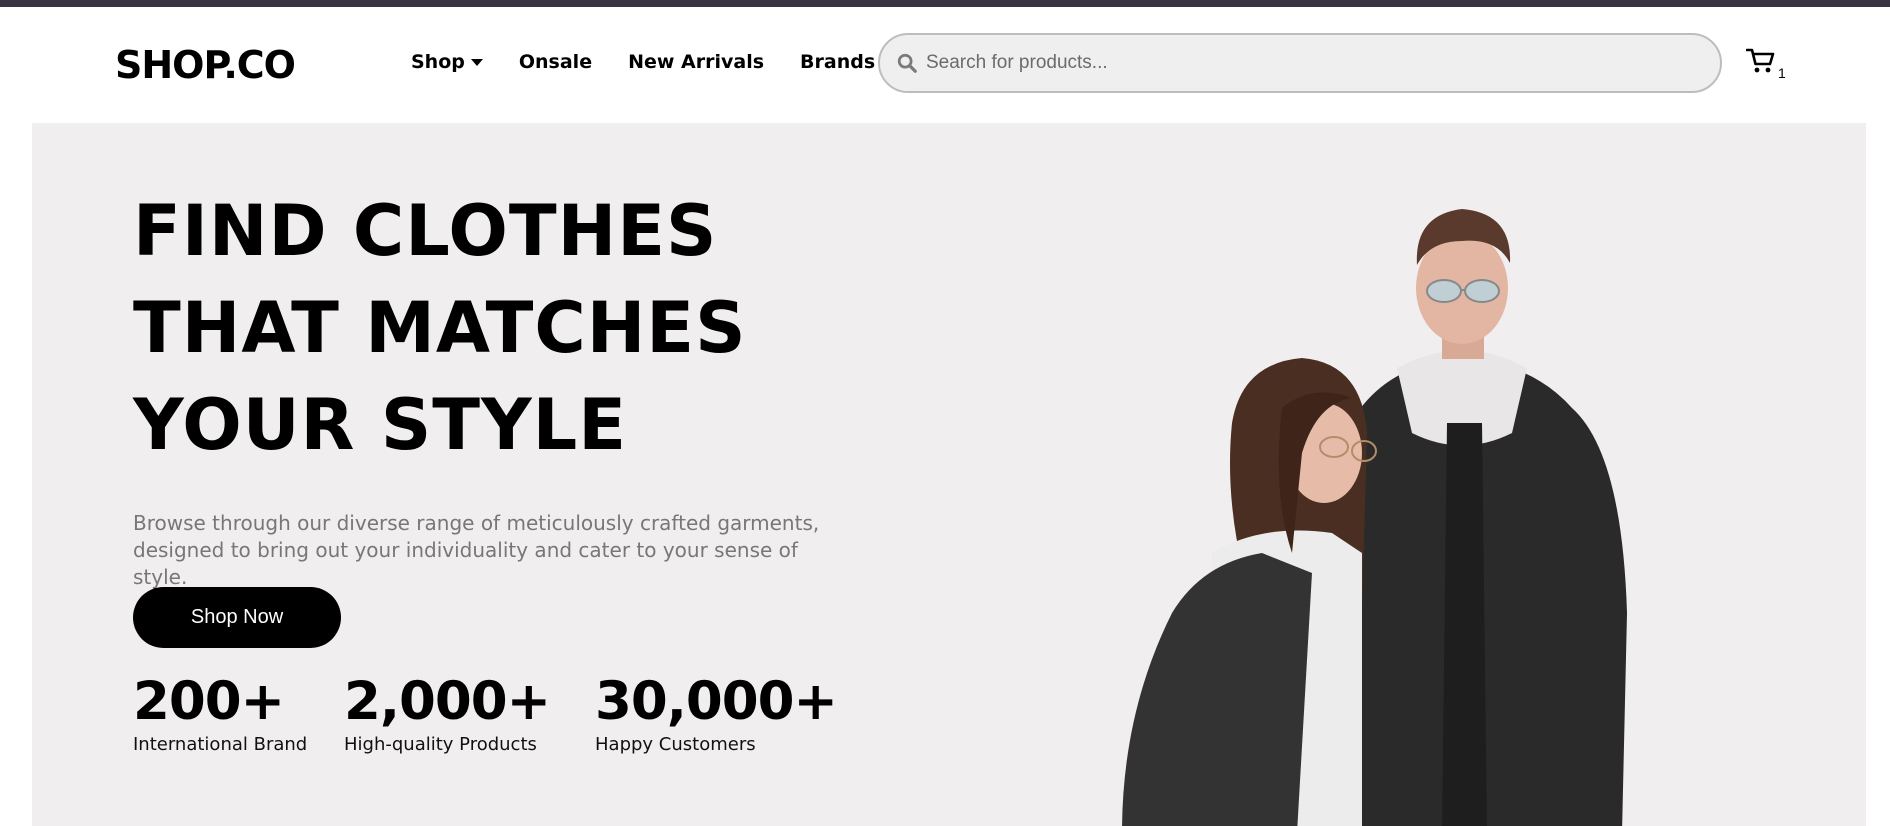  What do you see at coordinates (209, 701) in the screenshot?
I see `stat-value: 200+` at bounding box center [209, 701].